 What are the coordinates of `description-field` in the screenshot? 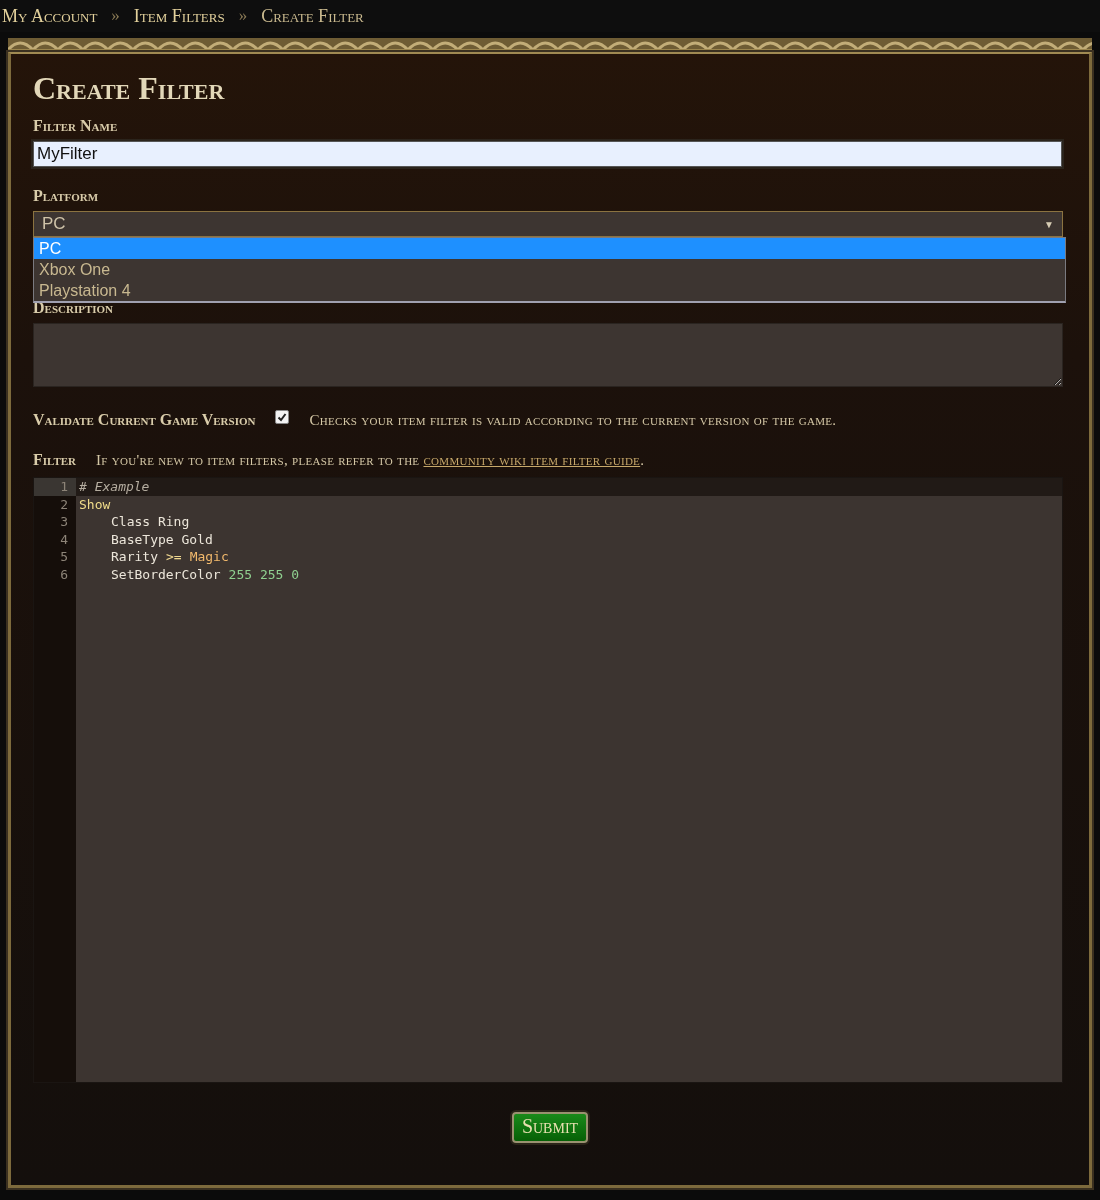 It's located at (548, 355).